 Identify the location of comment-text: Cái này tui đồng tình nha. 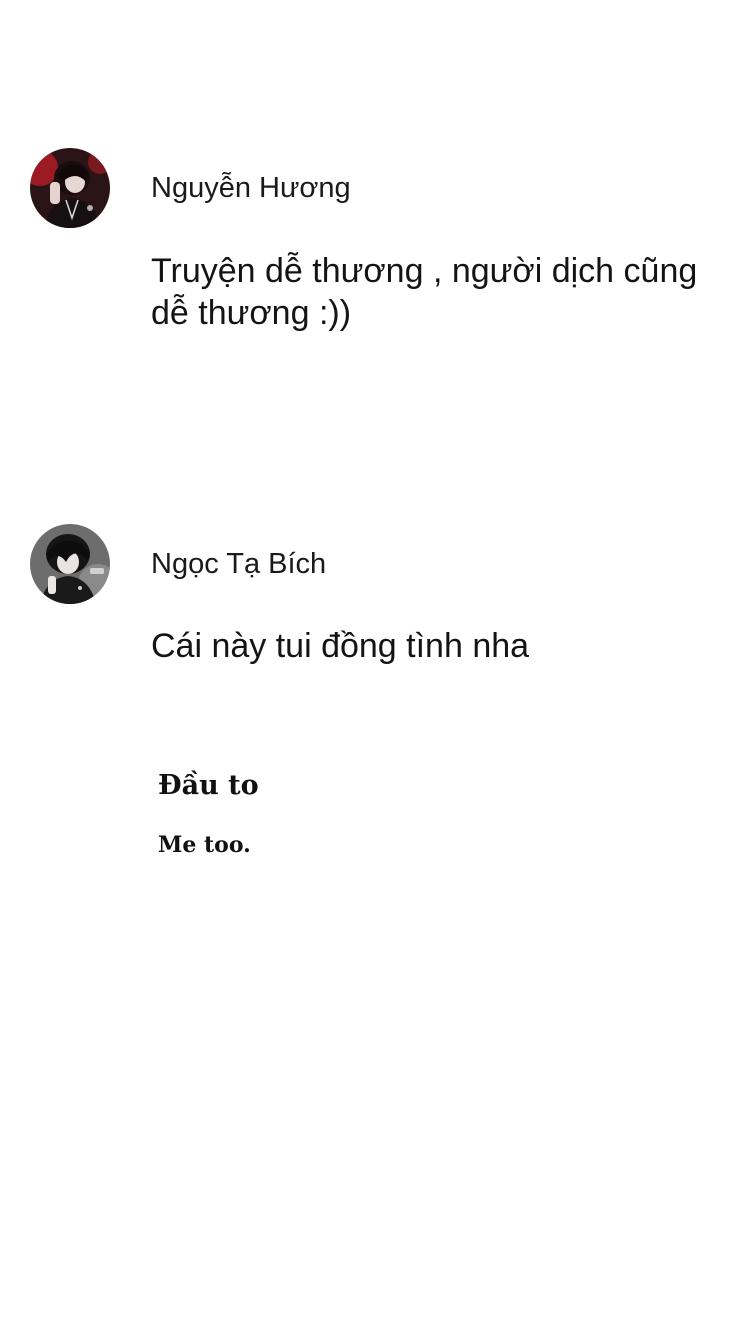
(340, 646).